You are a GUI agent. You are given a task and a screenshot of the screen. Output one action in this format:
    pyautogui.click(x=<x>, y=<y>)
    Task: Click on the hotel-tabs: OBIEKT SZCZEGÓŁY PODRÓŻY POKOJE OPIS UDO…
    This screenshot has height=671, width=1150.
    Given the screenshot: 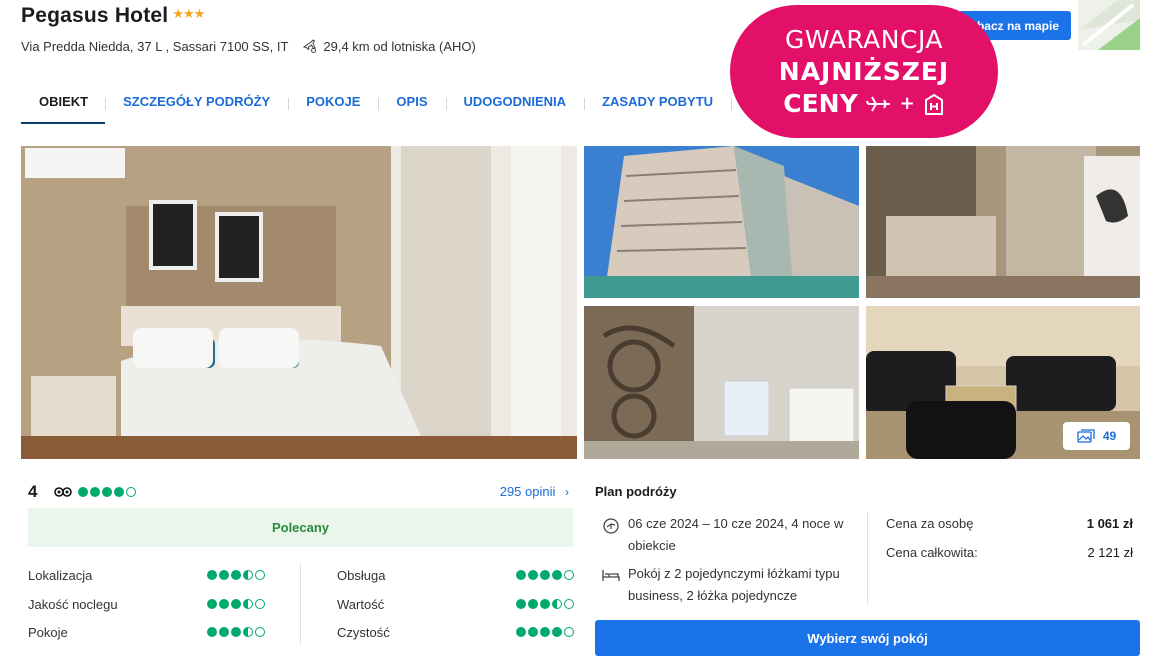 What is the action you would take?
    pyautogui.click(x=405, y=105)
    